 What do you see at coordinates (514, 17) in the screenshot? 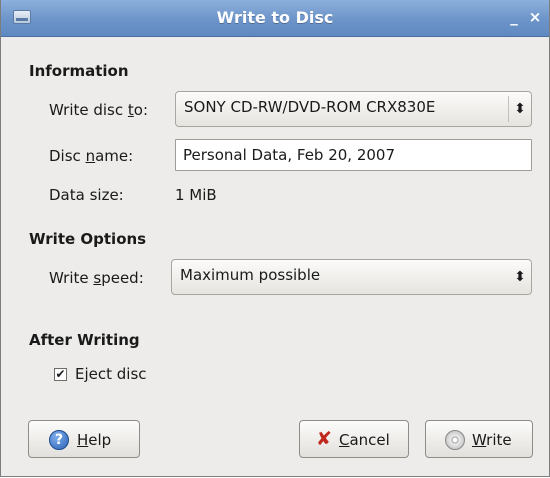
I see `minimize-icon: _` at bounding box center [514, 17].